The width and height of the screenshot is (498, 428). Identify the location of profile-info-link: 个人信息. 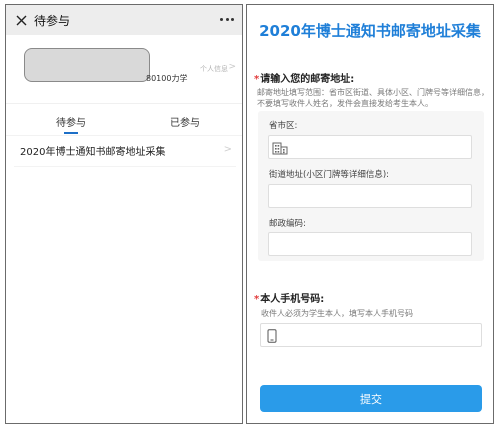
(214, 69).